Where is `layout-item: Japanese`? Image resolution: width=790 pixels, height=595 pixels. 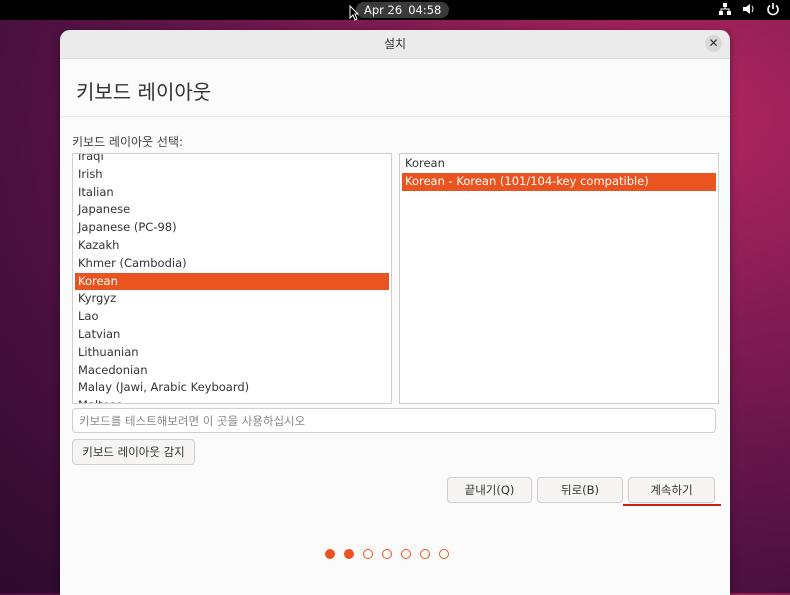 layout-item: Japanese is located at coordinates (232, 210).